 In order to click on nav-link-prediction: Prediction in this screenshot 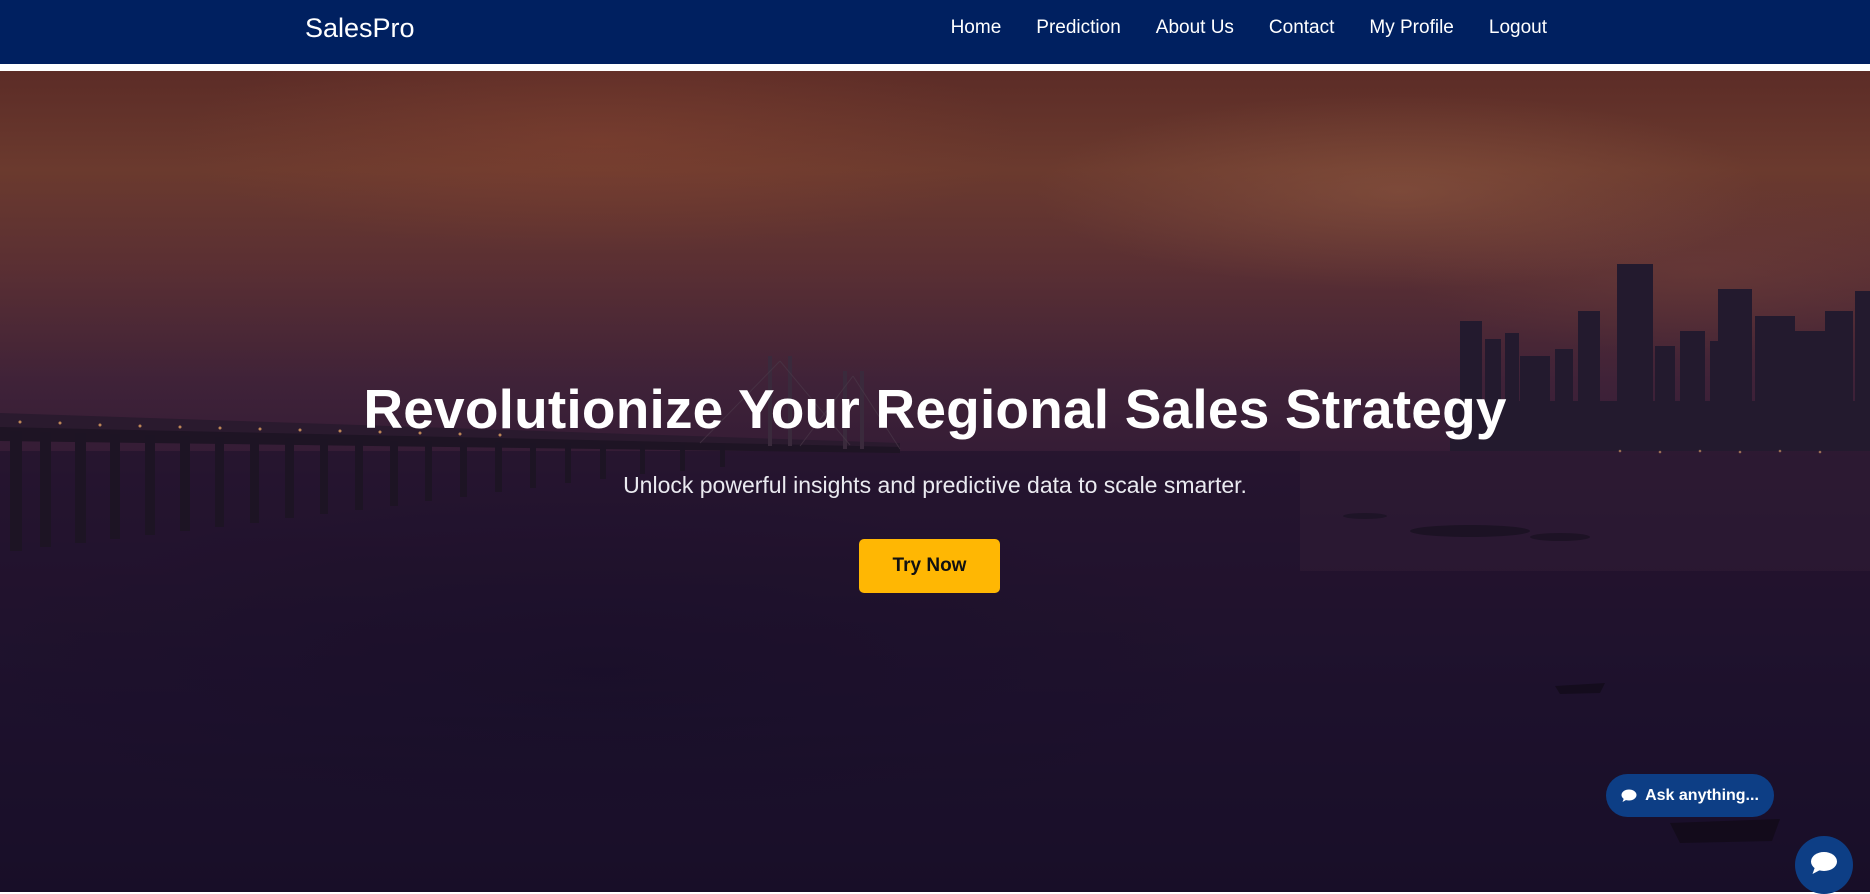, I will do `click(1078, 28)`.